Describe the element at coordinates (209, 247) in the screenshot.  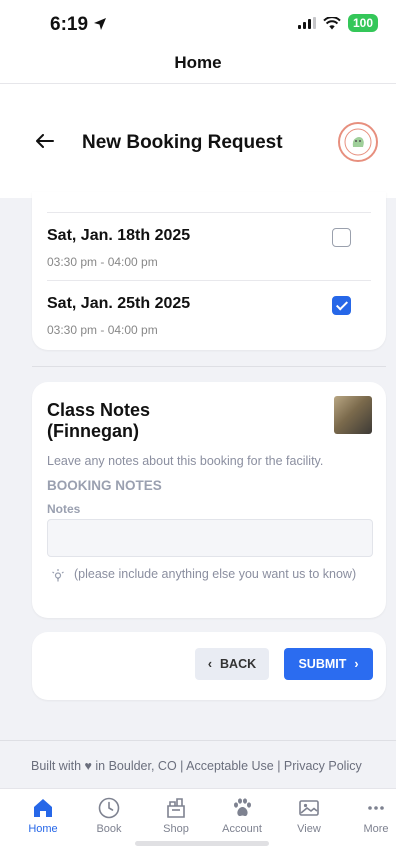
I see `session-row: Sat, Jan. 18th 2025 03:30 pm - 04:00 pm` at that location.